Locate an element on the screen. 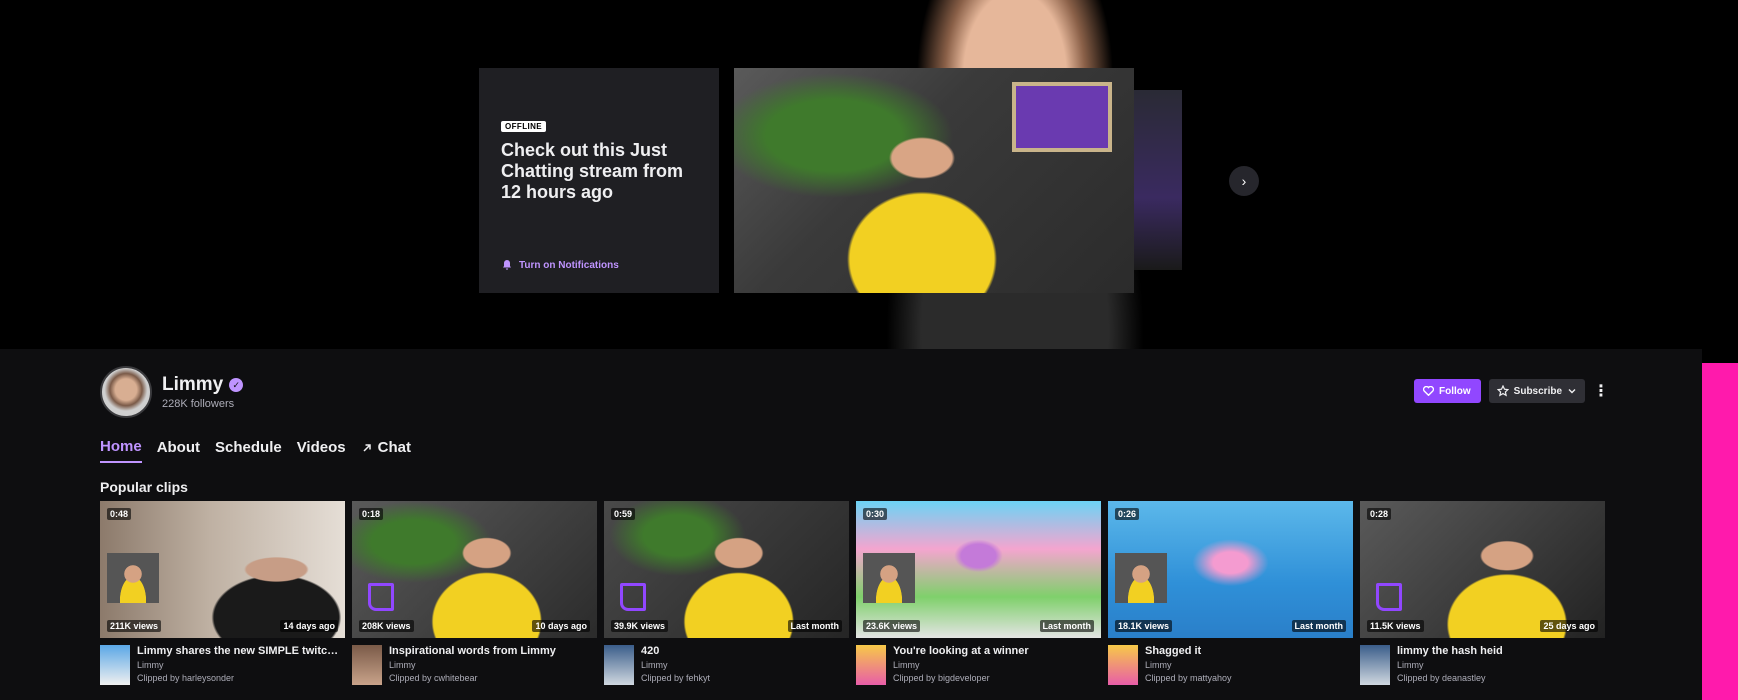 The height and width of the screenshot is (700, 1738). clip-thumbnail: 0:30 23.6K views Last month is located at coordinates (978, 569).